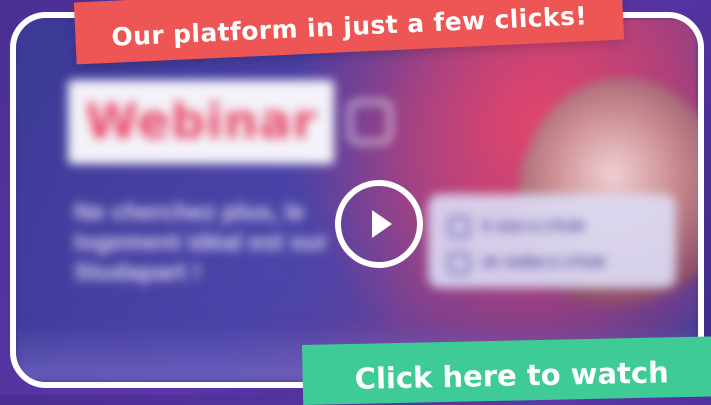 This screenshot has height=405, width=711. What do you see at coordinates (382, 224) in the screenshot?
I see `play-icon` at bounding box center [382, 224].